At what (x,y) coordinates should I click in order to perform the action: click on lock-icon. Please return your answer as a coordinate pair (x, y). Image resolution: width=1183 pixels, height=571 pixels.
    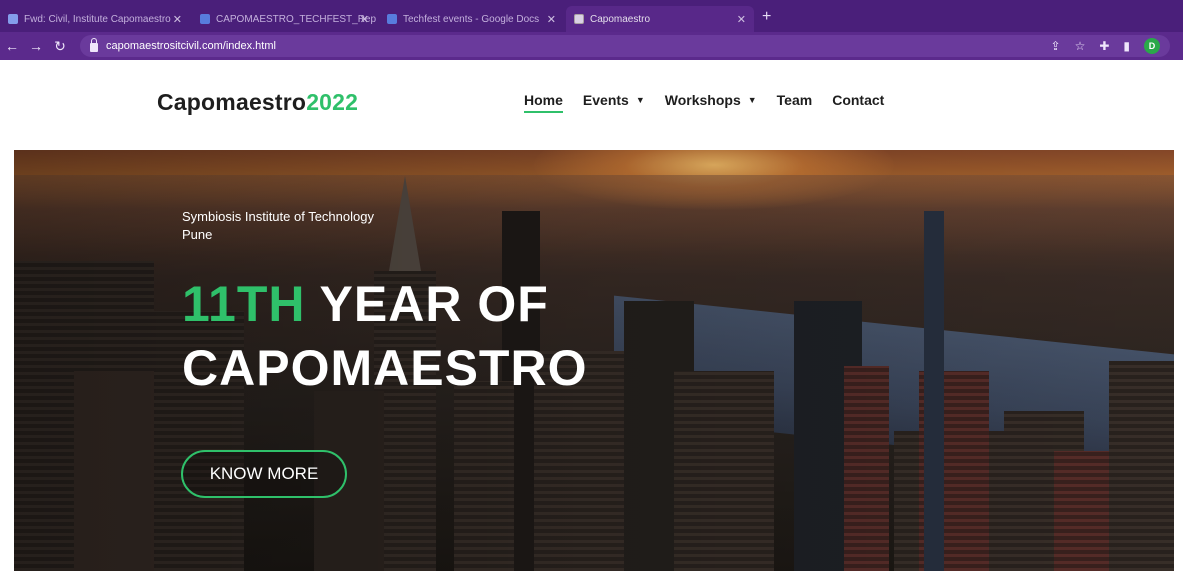
    Looking at the image, I should click on (94, 44).